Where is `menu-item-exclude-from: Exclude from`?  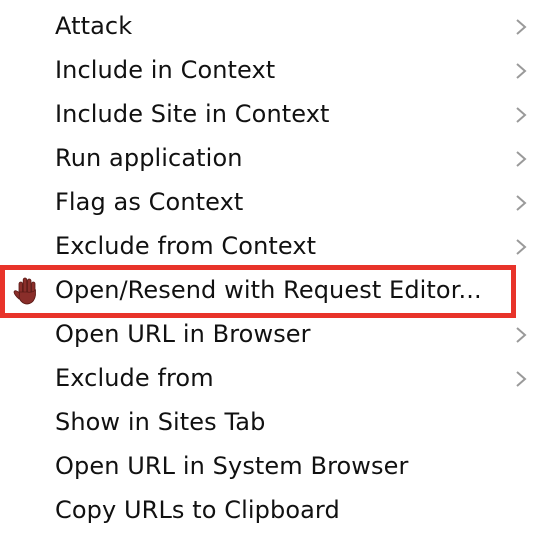 menu-item-exclude-from: Exclude from is located at coordinates (266, 378).